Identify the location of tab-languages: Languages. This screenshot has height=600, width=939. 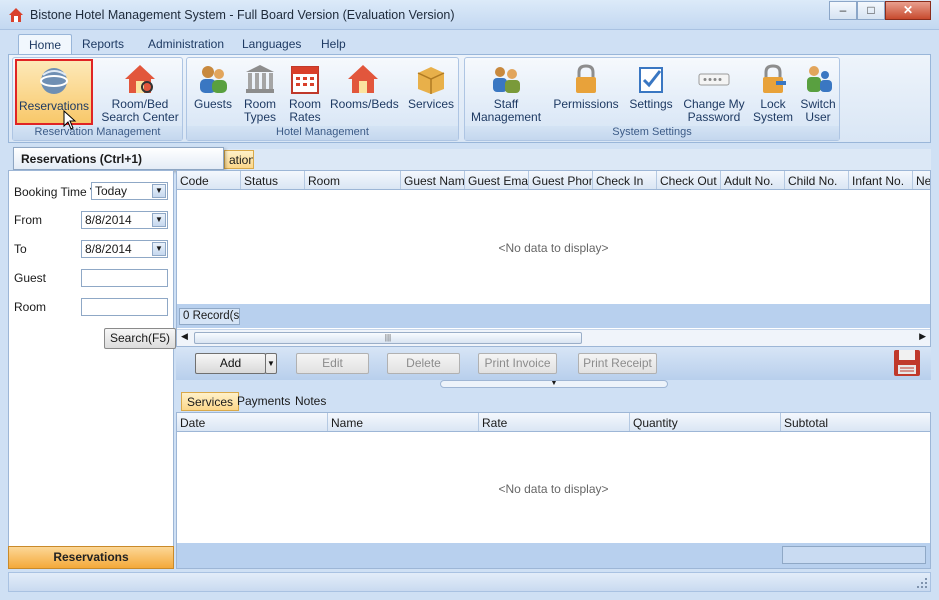
(271, 44).